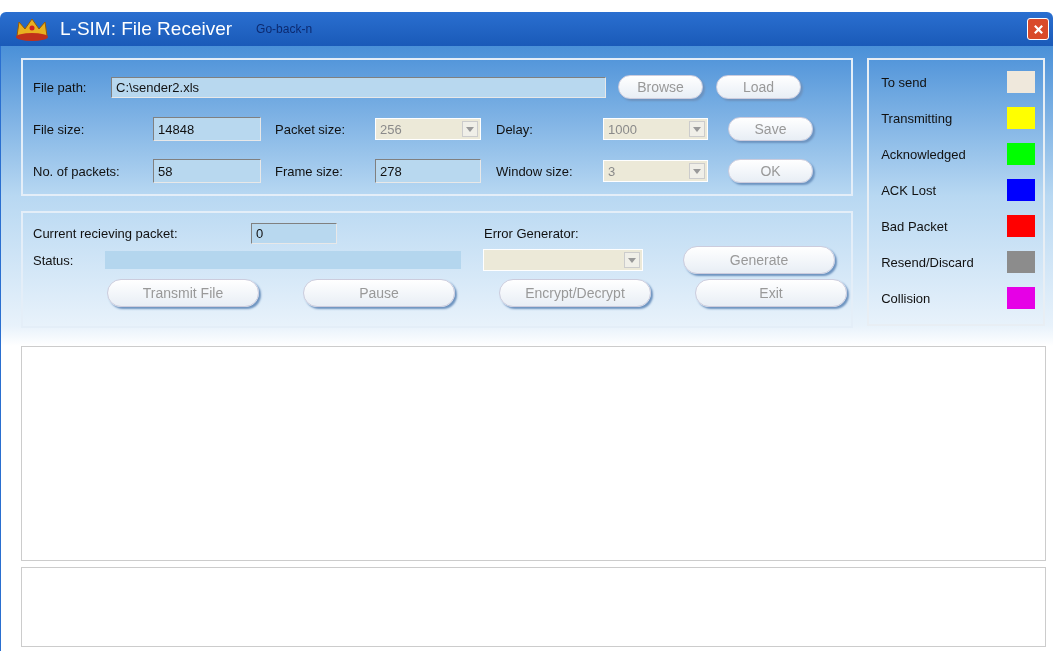 This screenshot has height=651, width=1053. I want to click on window-title: L-SIM: File Receiver, so click(146, 29).